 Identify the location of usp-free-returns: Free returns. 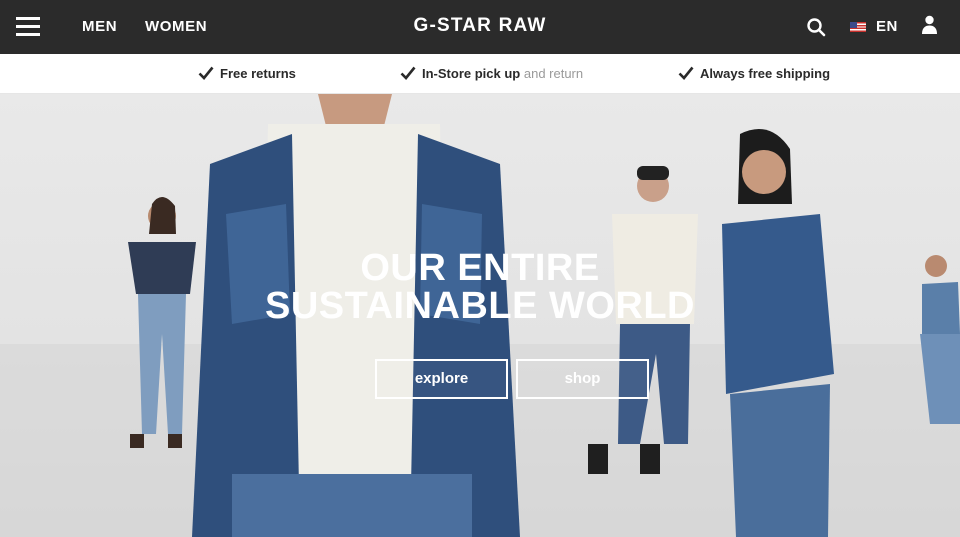
(247, 73).